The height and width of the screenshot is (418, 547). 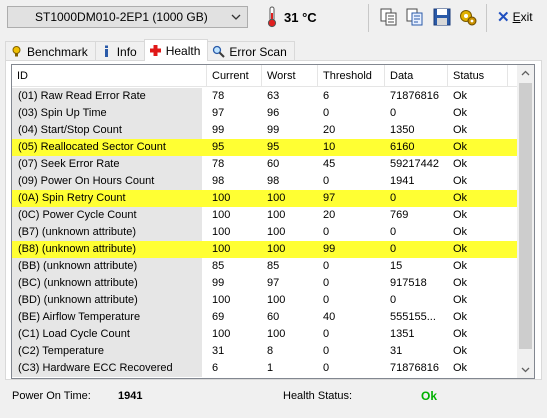 I want to click on tab-label: Benchmark, so click(x=57, y=51).